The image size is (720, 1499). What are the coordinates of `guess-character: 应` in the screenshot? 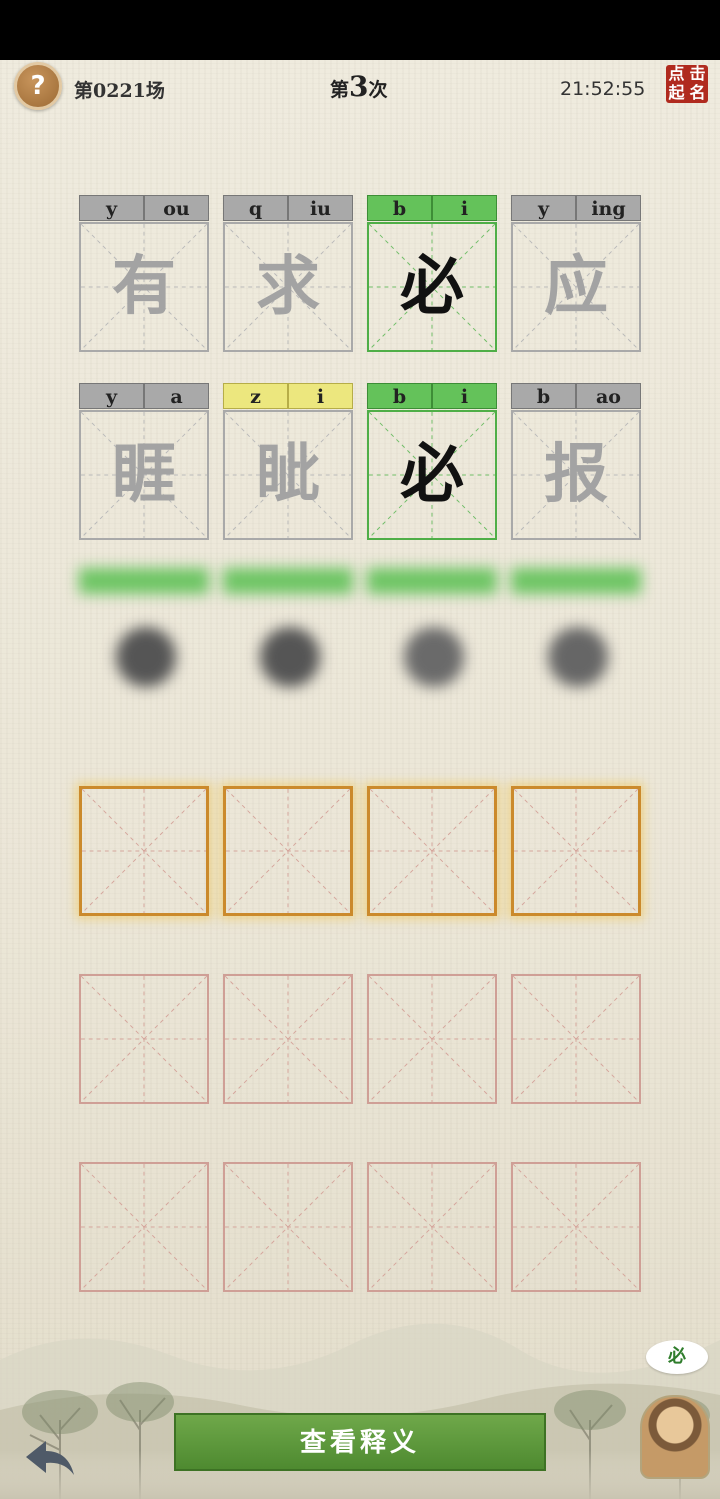 It's located at (576, 286).